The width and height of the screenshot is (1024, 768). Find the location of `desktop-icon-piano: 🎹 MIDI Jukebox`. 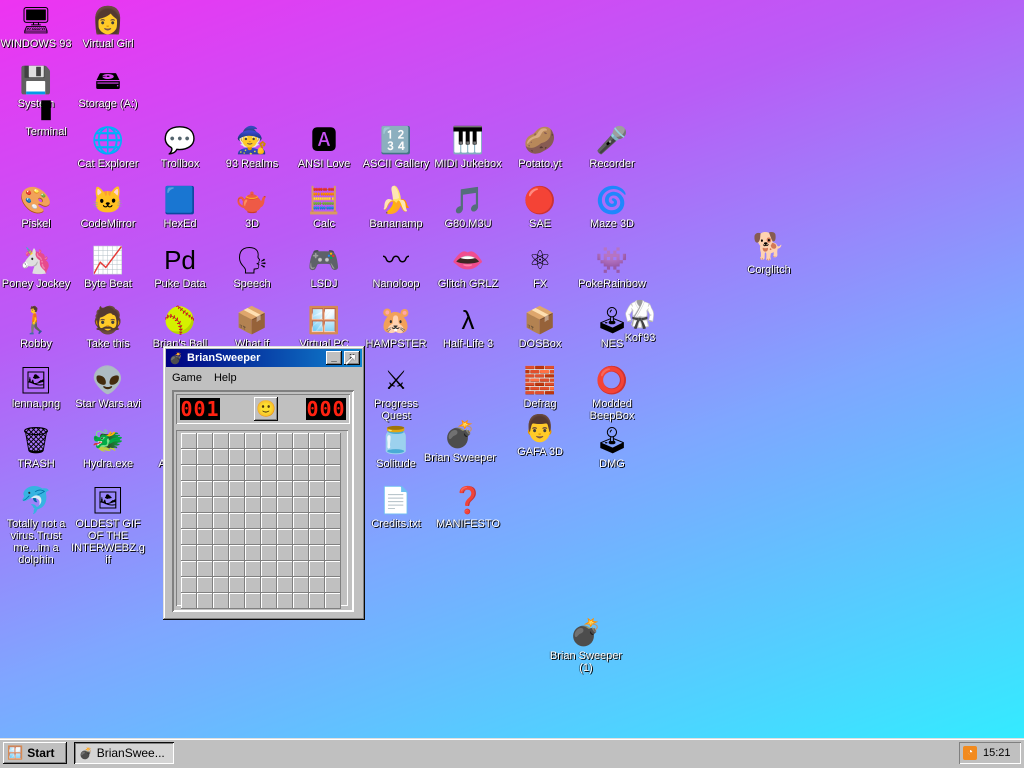

desktop-icon-piano: 🎹 MIDI Jukebox is located at coordinates (468, 145).